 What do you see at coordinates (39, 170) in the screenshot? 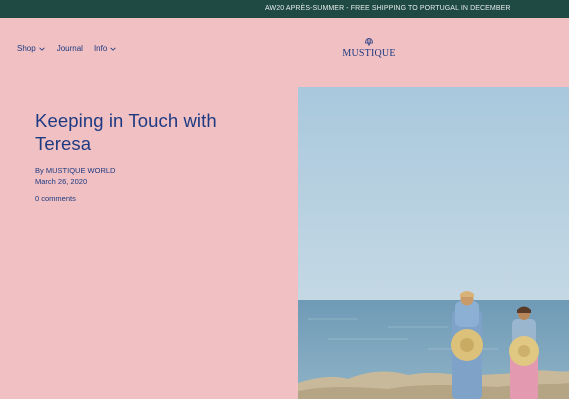
I see `byline-prefix: By` at bounding box center [39, 170].